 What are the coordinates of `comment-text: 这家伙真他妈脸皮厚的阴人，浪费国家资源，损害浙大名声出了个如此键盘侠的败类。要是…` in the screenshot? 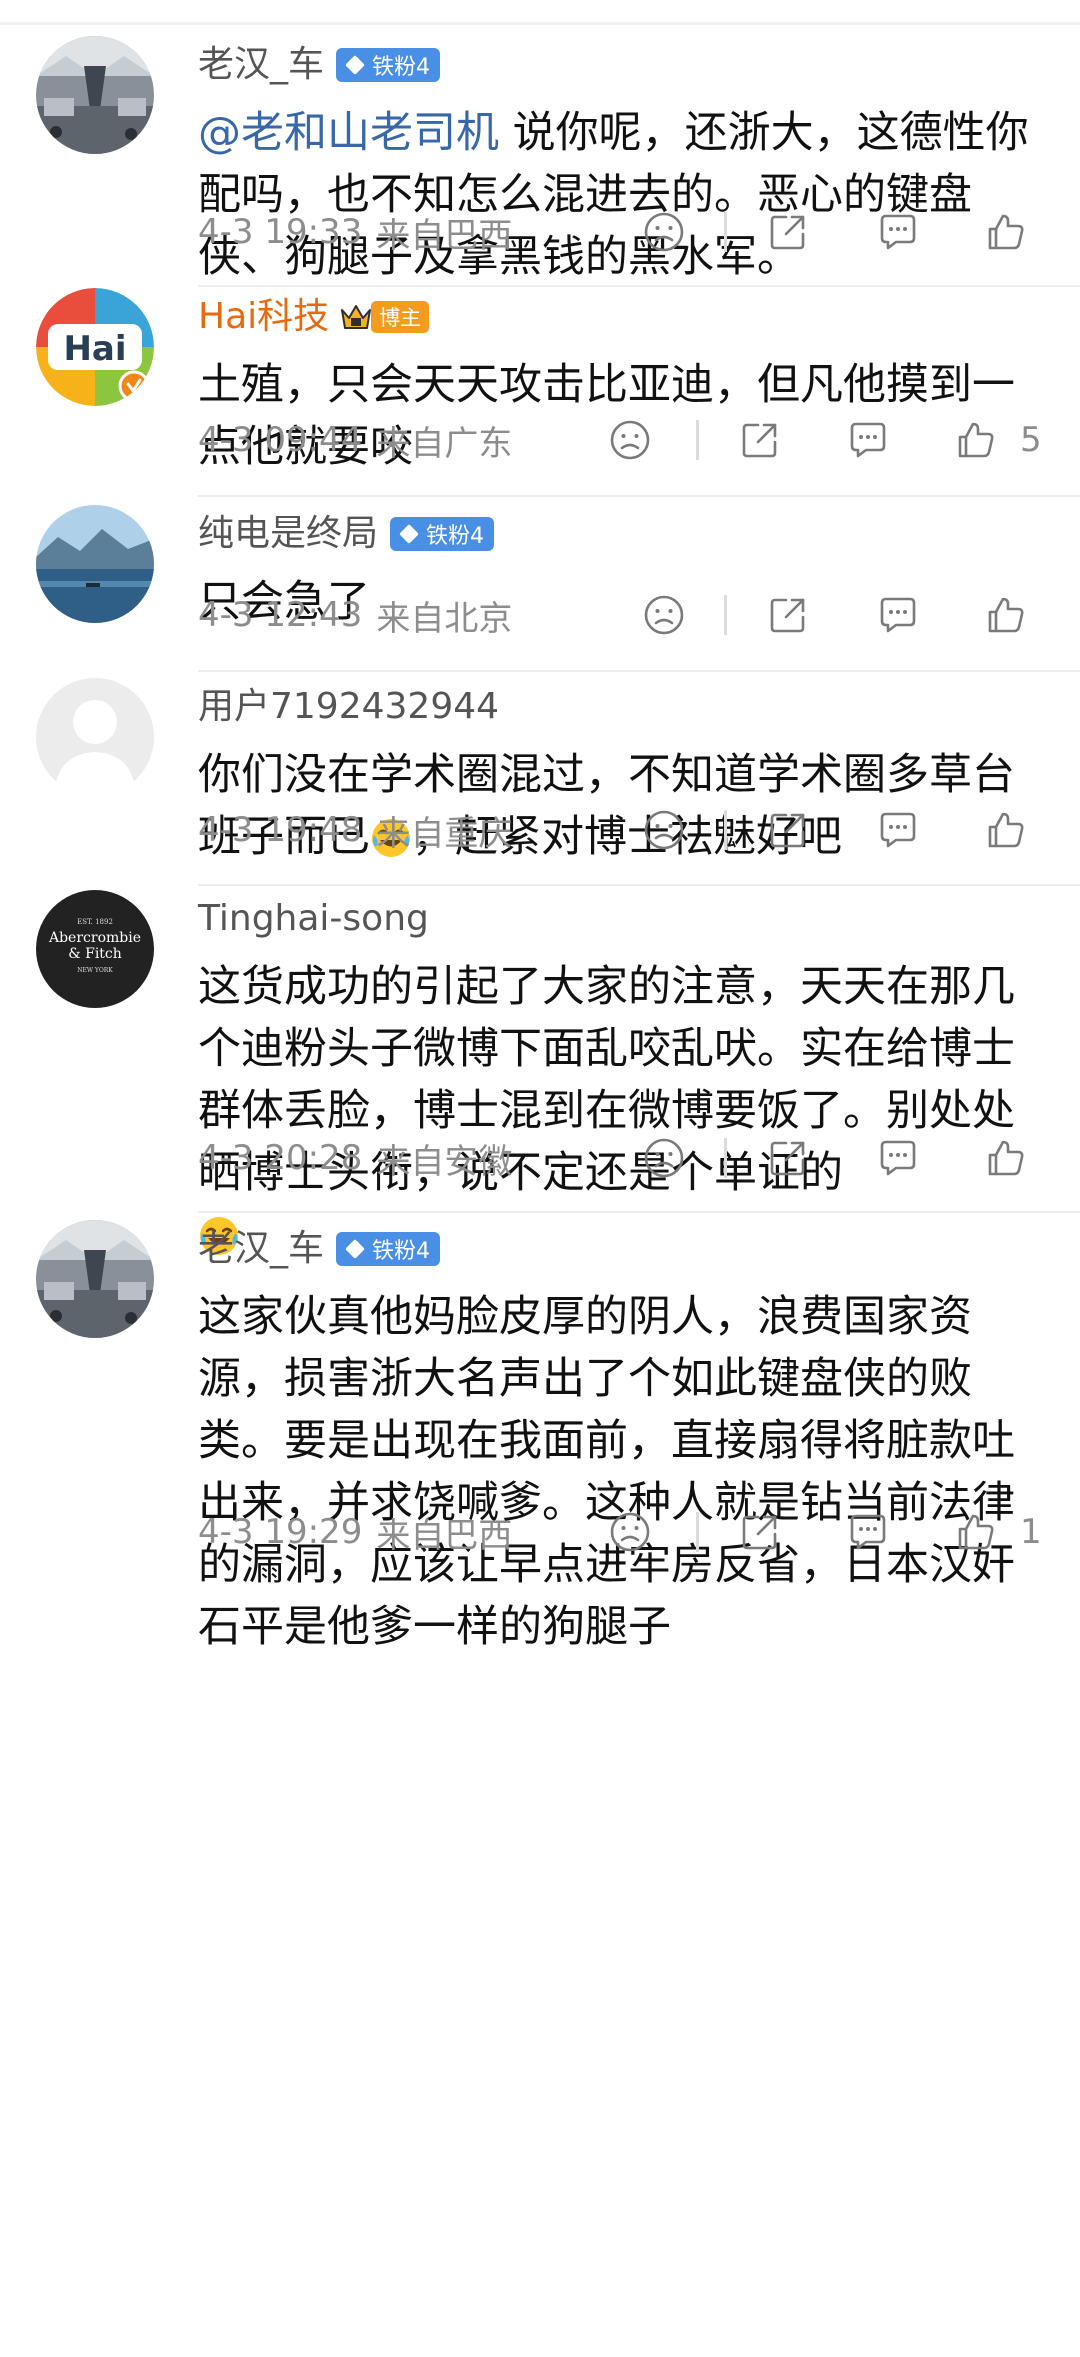 It's located at (606, 1472).